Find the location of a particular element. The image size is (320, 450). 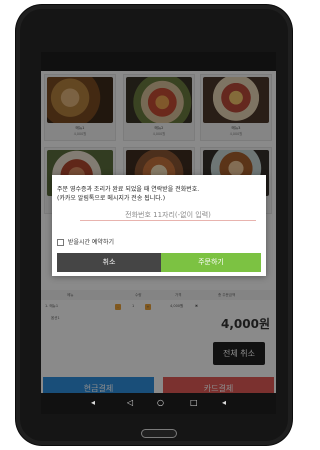

modal-message-line2: (카카오 알림톡으로 메시지가 전송 됩니다.) is located at coordinates (111, 198).